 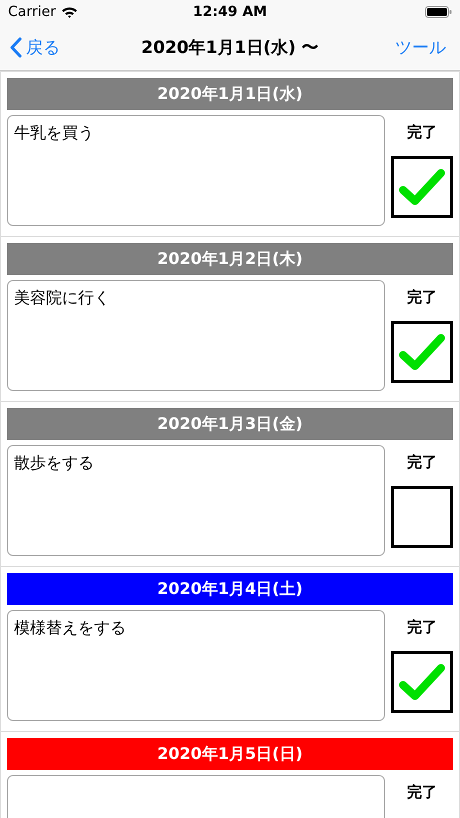 I want to click on date-header: 2020年1月3日(金), so click(x=230, y=424).